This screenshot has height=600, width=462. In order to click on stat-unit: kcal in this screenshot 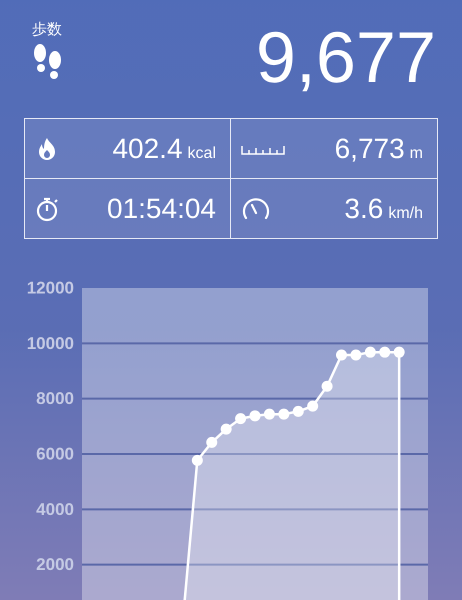, I will do `click(202, 153)`.